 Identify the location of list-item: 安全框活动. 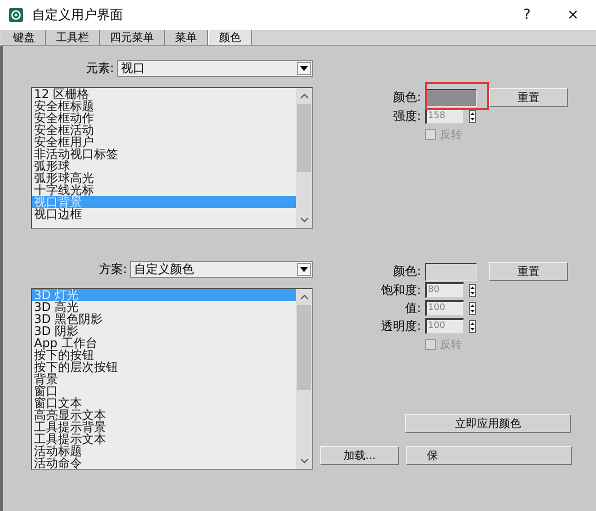
(164, 130).